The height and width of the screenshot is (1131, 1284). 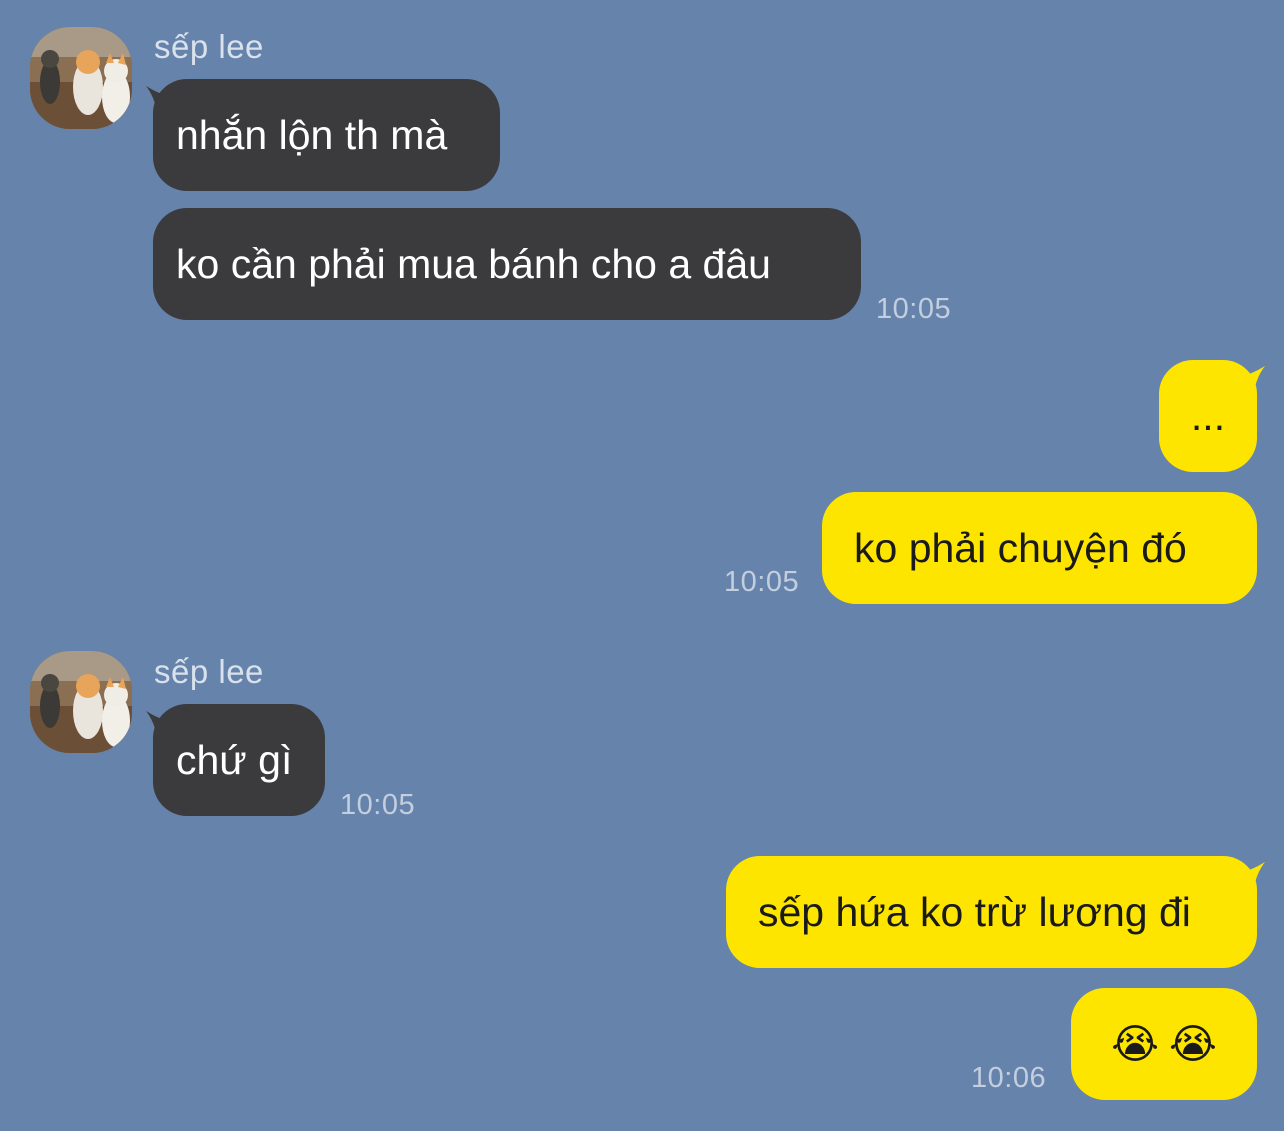 What do you see at coordinates (473, 263) in the screenshot?
I see `message-text: ko cần phải mua bánh cho a đâu` at bounding box center [473, 263].